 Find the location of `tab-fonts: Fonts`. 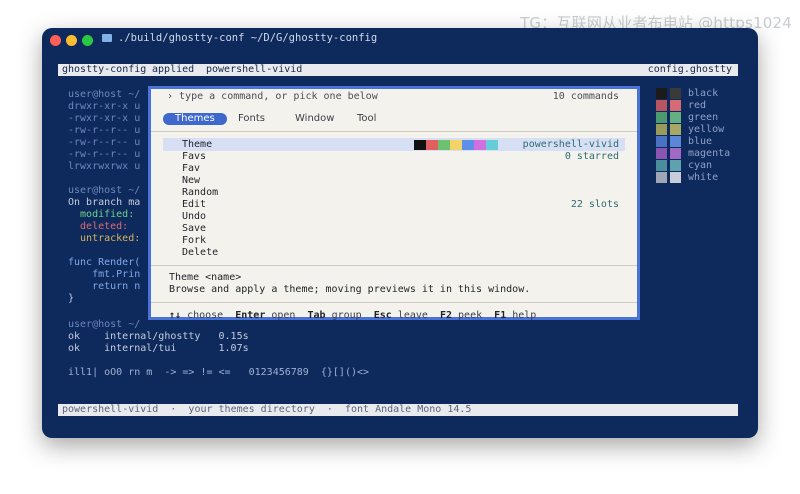

tab-fonts: Fonts is located at coordinates (251, 119).